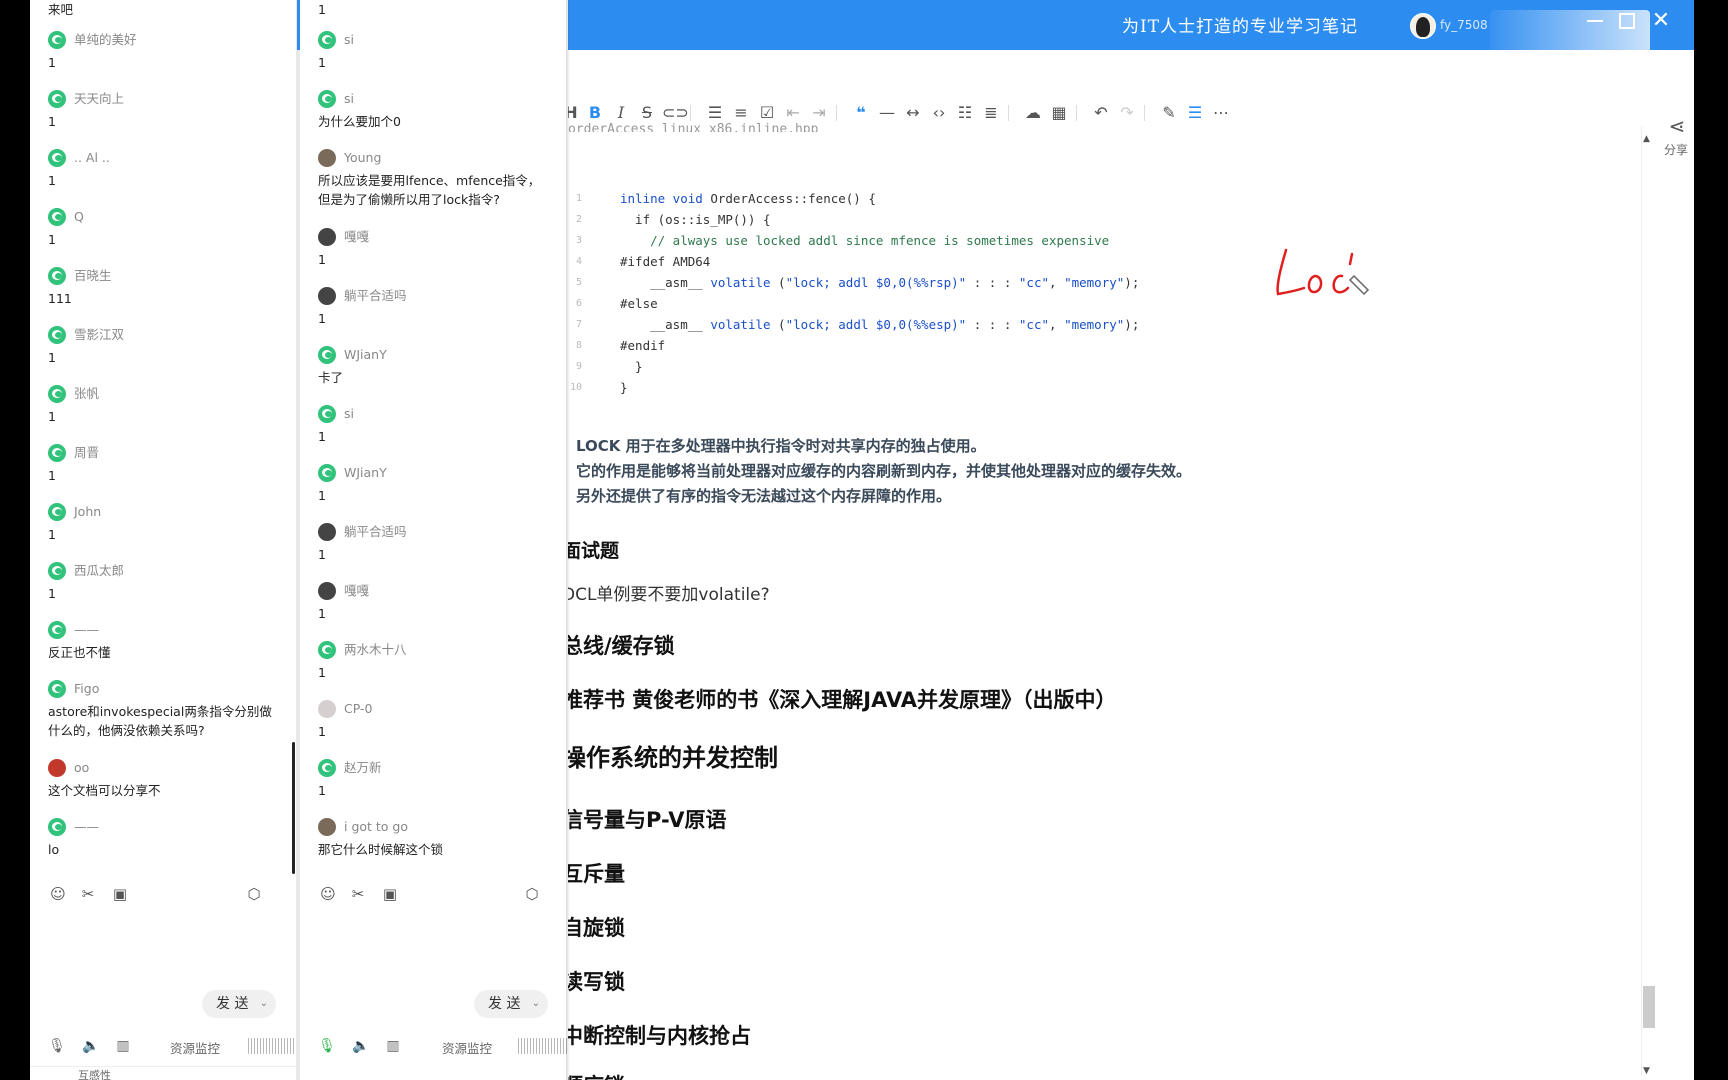 The height and width of the screenshot is (1080, 1728). Describe the element at coordinates (939, 113) in the screenshot. I see `code-block-icon: ‹›` at that location.